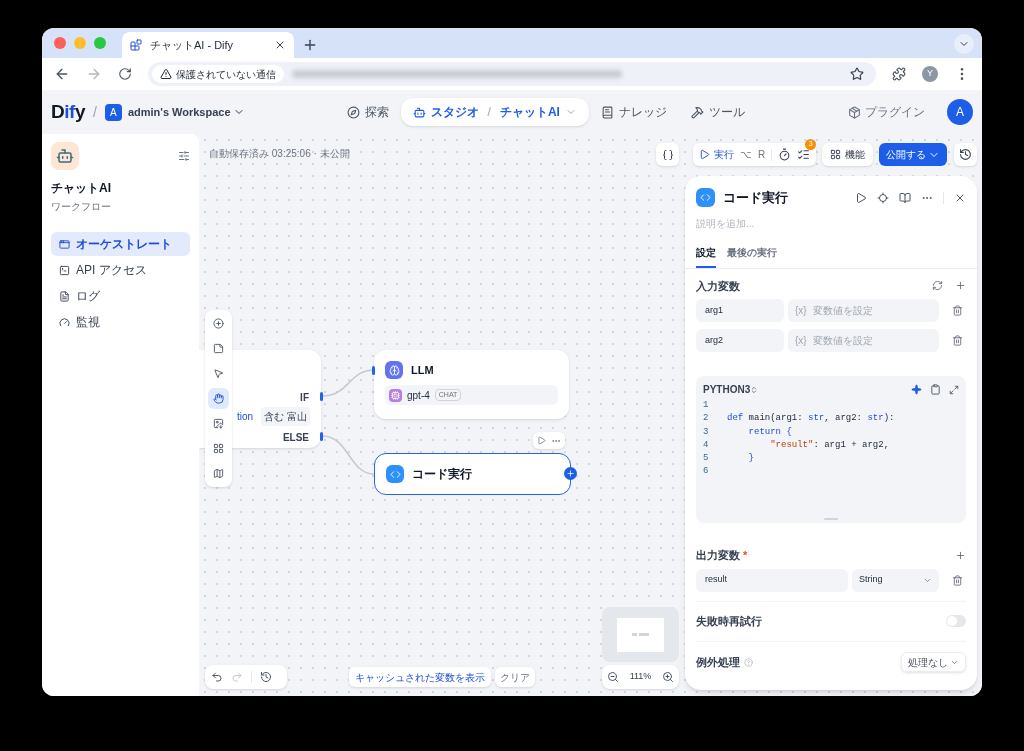  What do you see at coordinates (899, 74) in the screenshot?
I see `extensions-icon` at bounding box center [899, 74].